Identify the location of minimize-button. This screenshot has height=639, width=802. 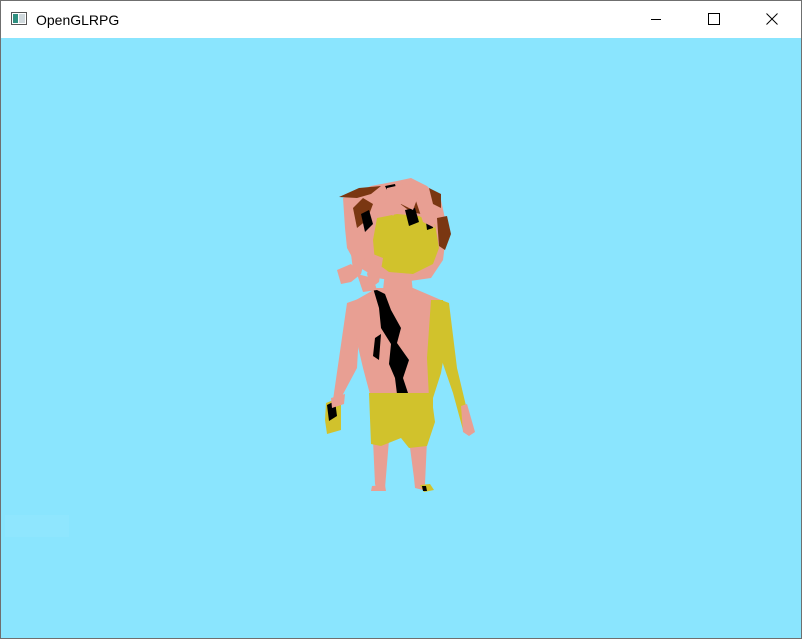
(656, 19).